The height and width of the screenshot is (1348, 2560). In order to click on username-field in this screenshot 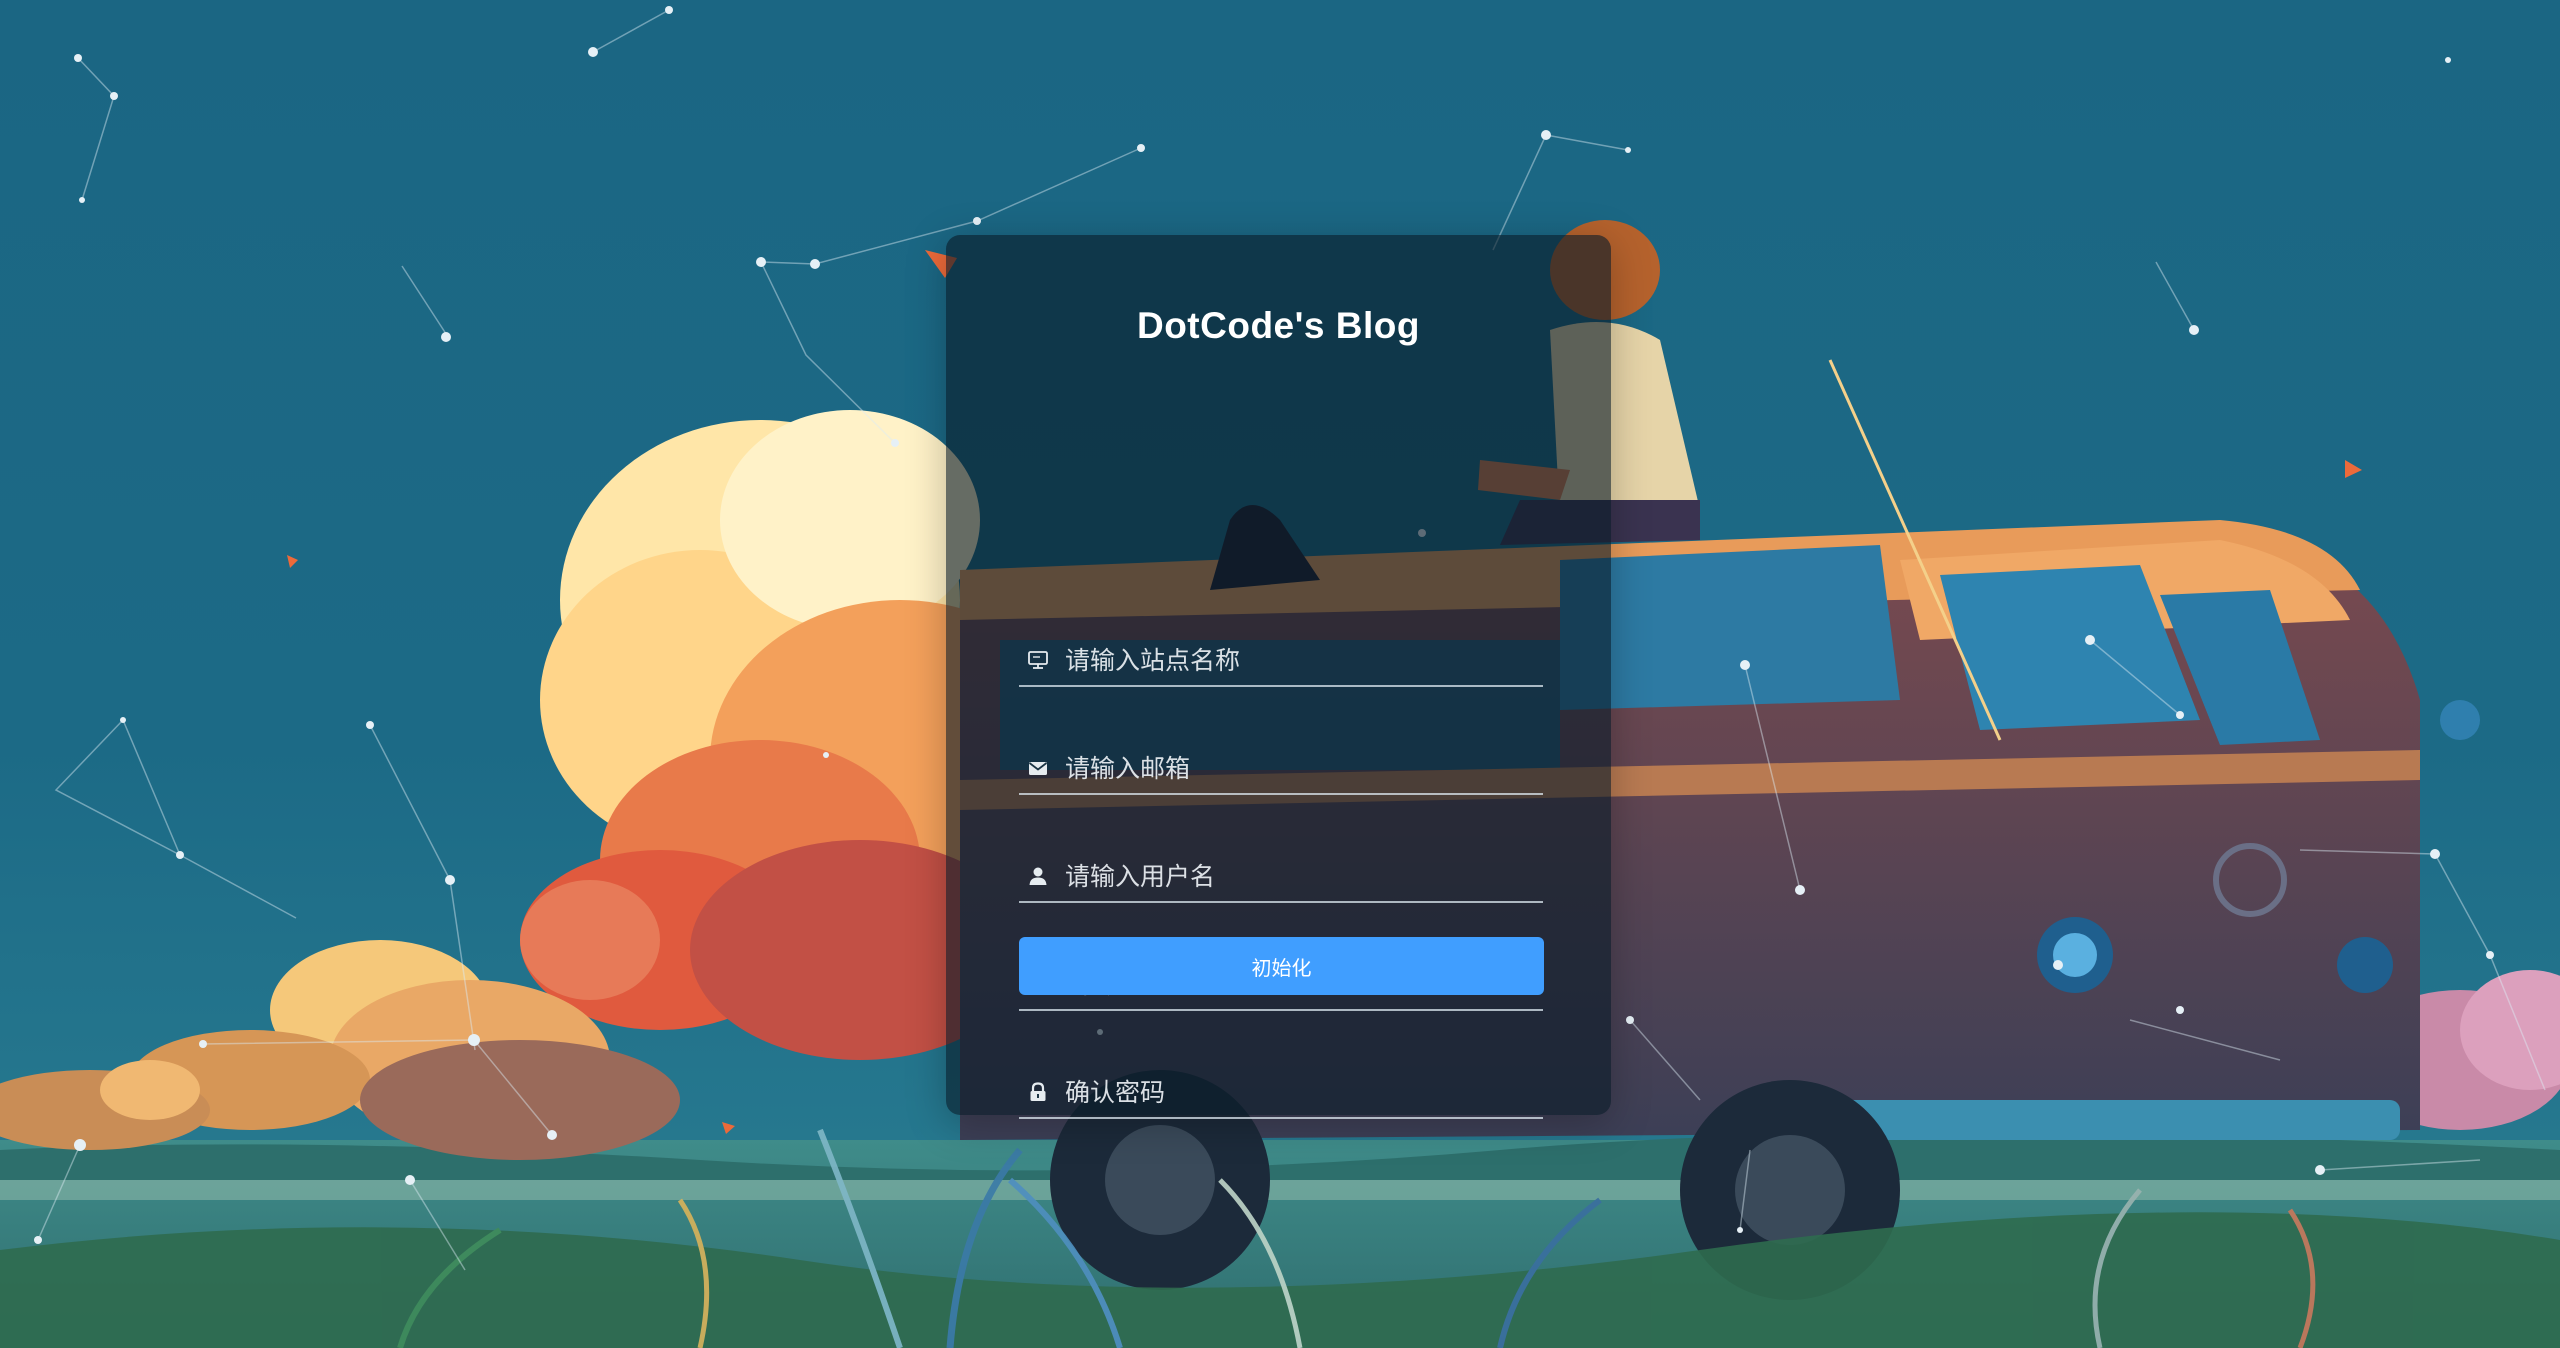, I will do `click(1281, 877)`.